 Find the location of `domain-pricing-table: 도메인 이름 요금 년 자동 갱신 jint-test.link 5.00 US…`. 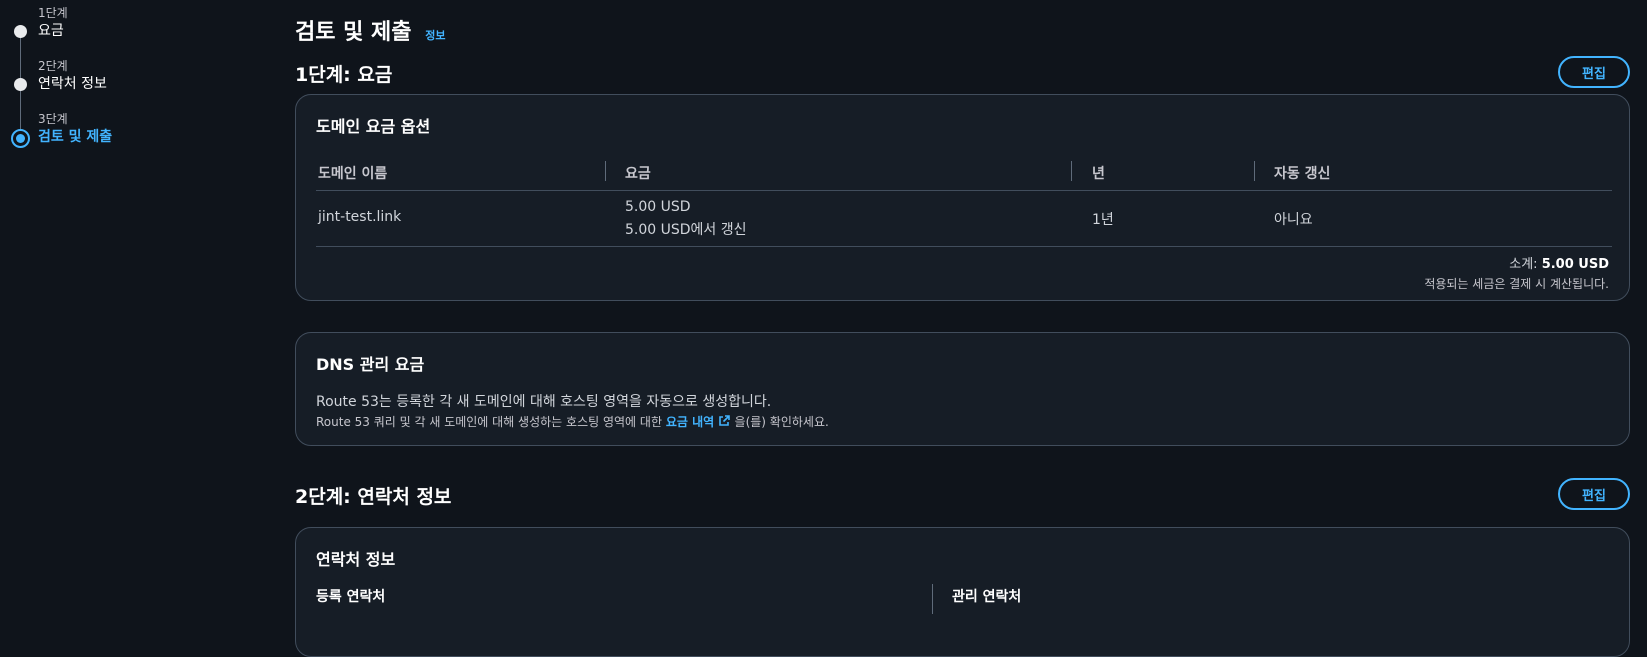

domain-pricing-table: 도메인 이름 요금 년 자동 갱신 jint-test.link 5.00 US… is located at coordinates (964, 200).